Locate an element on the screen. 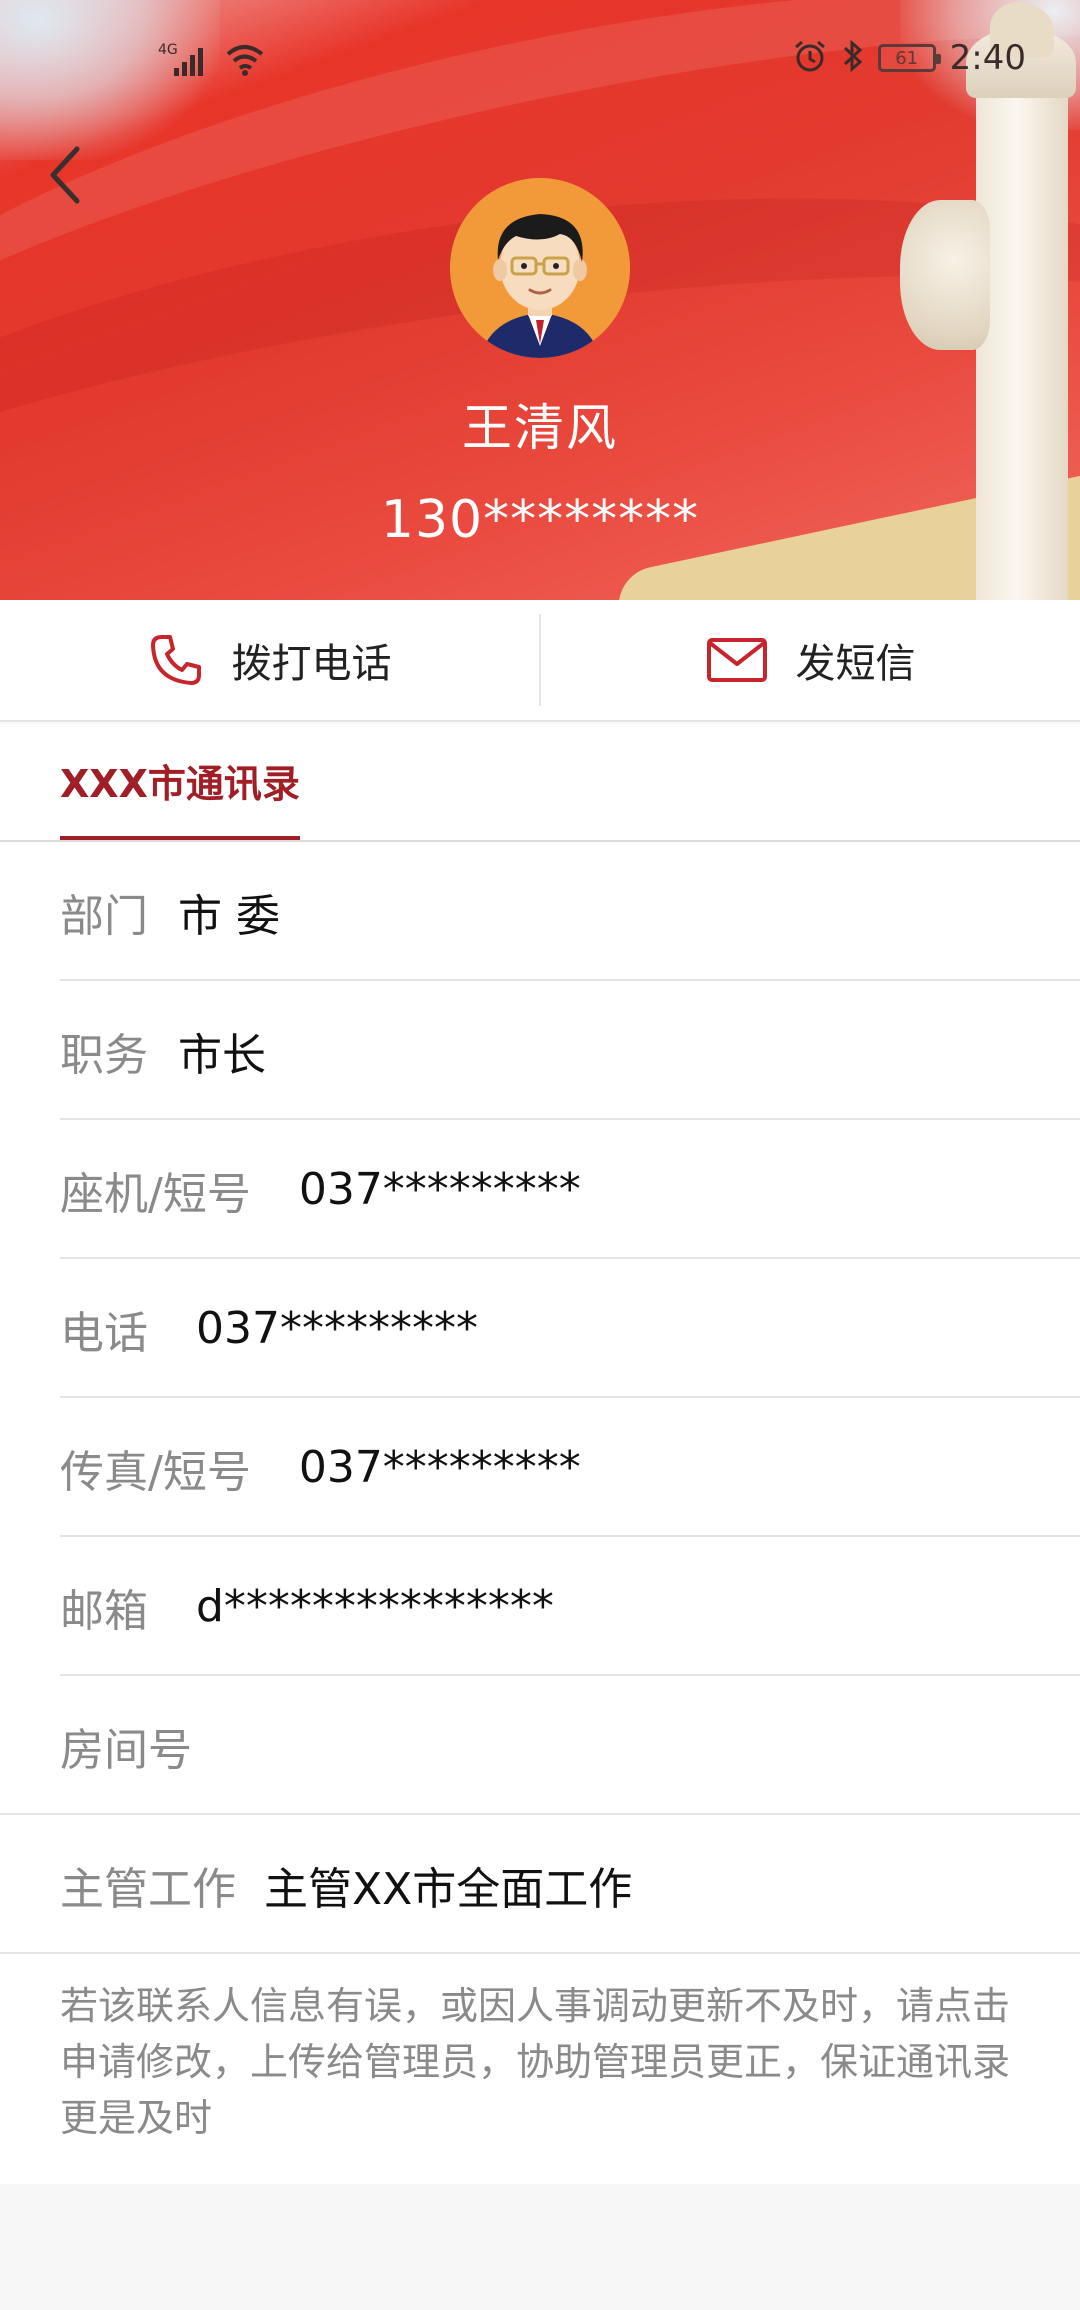 This screenshot has width=1080, height=2310. field-value: 市长 is located at coordinates (222, 1055).